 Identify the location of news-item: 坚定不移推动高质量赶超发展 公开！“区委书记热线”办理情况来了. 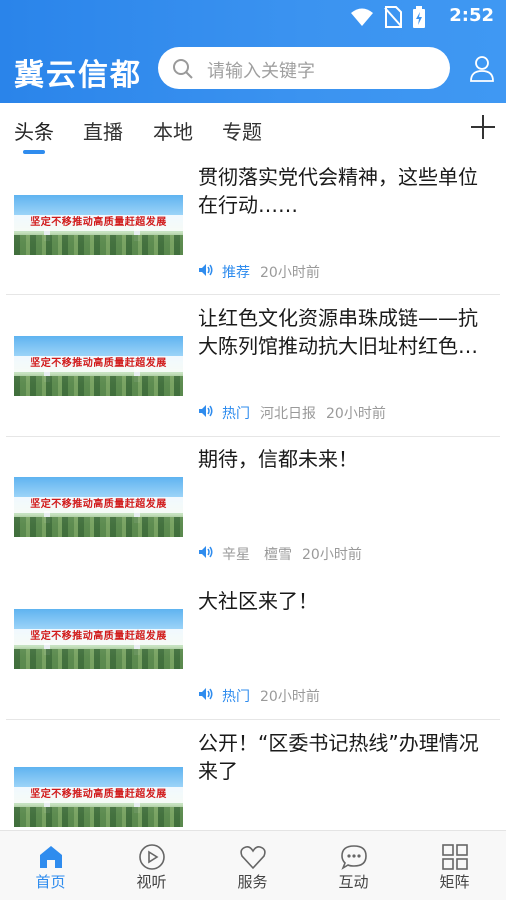
(253, 777).